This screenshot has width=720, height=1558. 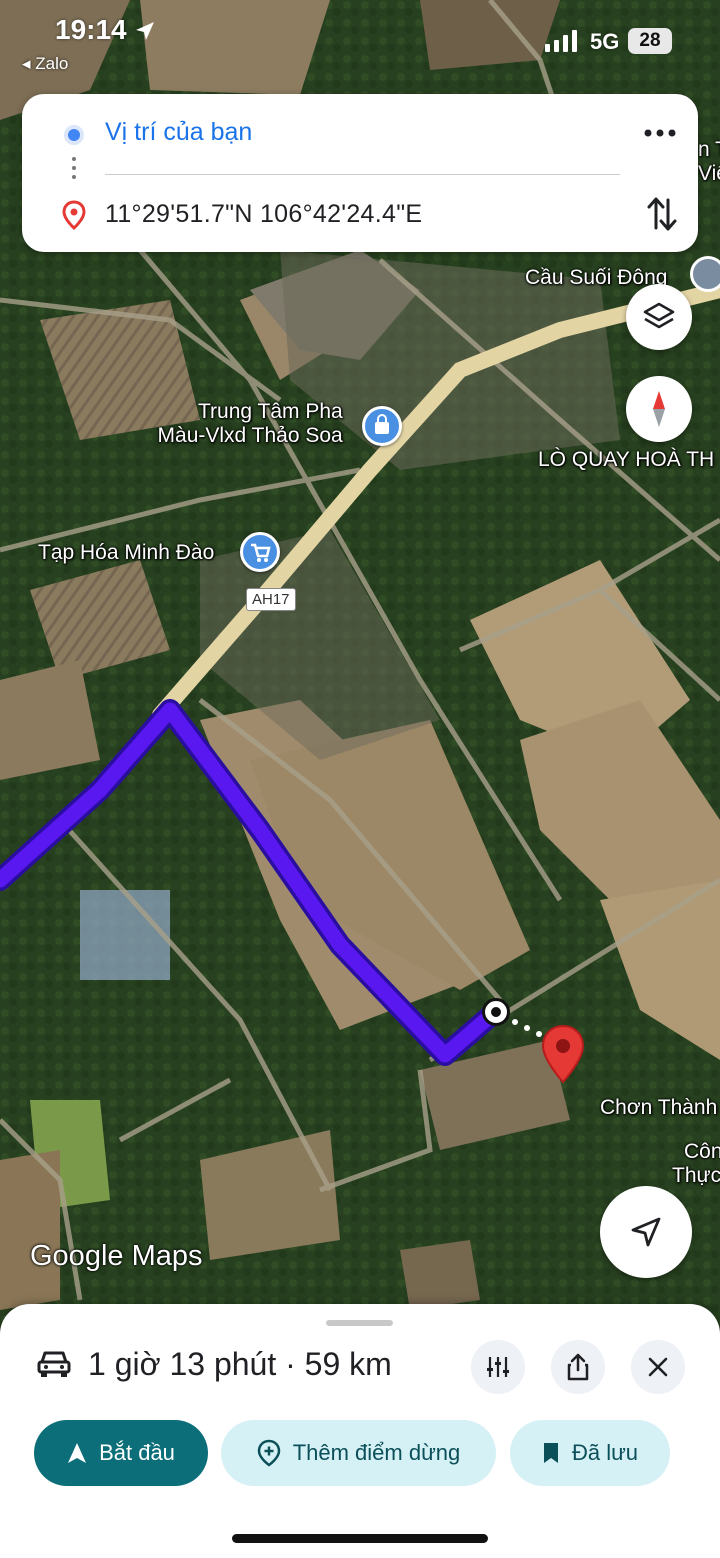 I want to click on google-maps-logo: Google Maps, so click(x=116, y=1256).